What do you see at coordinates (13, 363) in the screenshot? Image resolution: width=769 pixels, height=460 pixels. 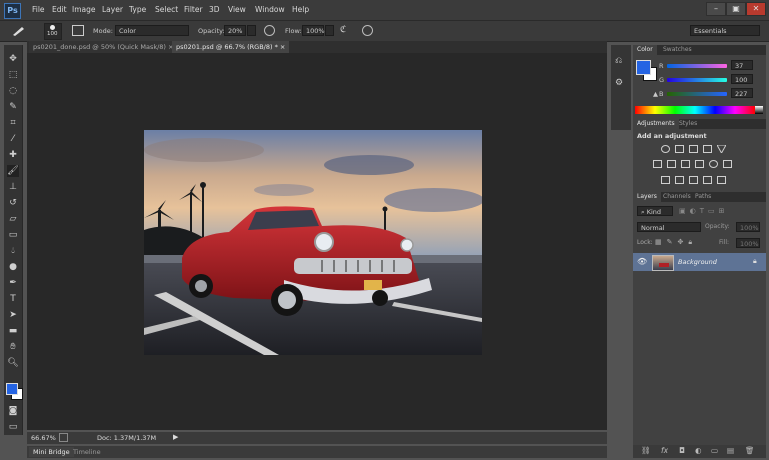 I see `zoom-tool-icon: 🔍︎` at bounding box center [13, 363].